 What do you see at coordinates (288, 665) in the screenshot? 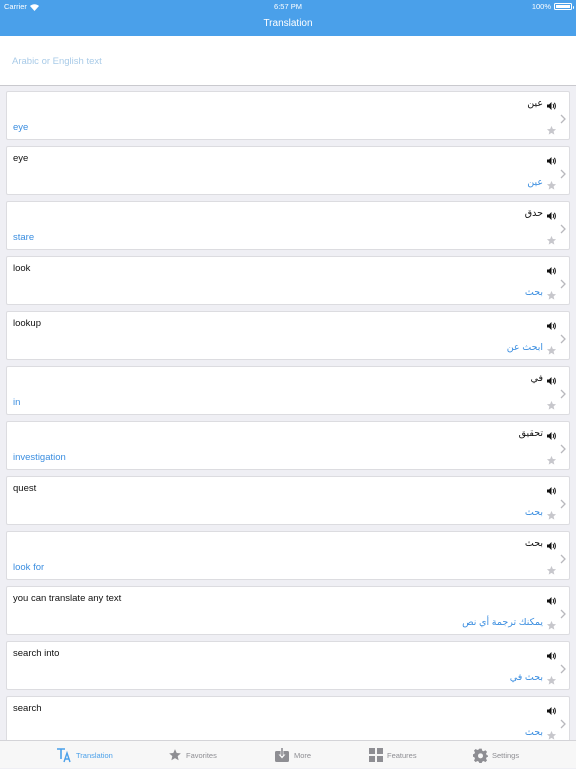
I see `translation-row: search into بحث في` at bounding box center [288, 665].